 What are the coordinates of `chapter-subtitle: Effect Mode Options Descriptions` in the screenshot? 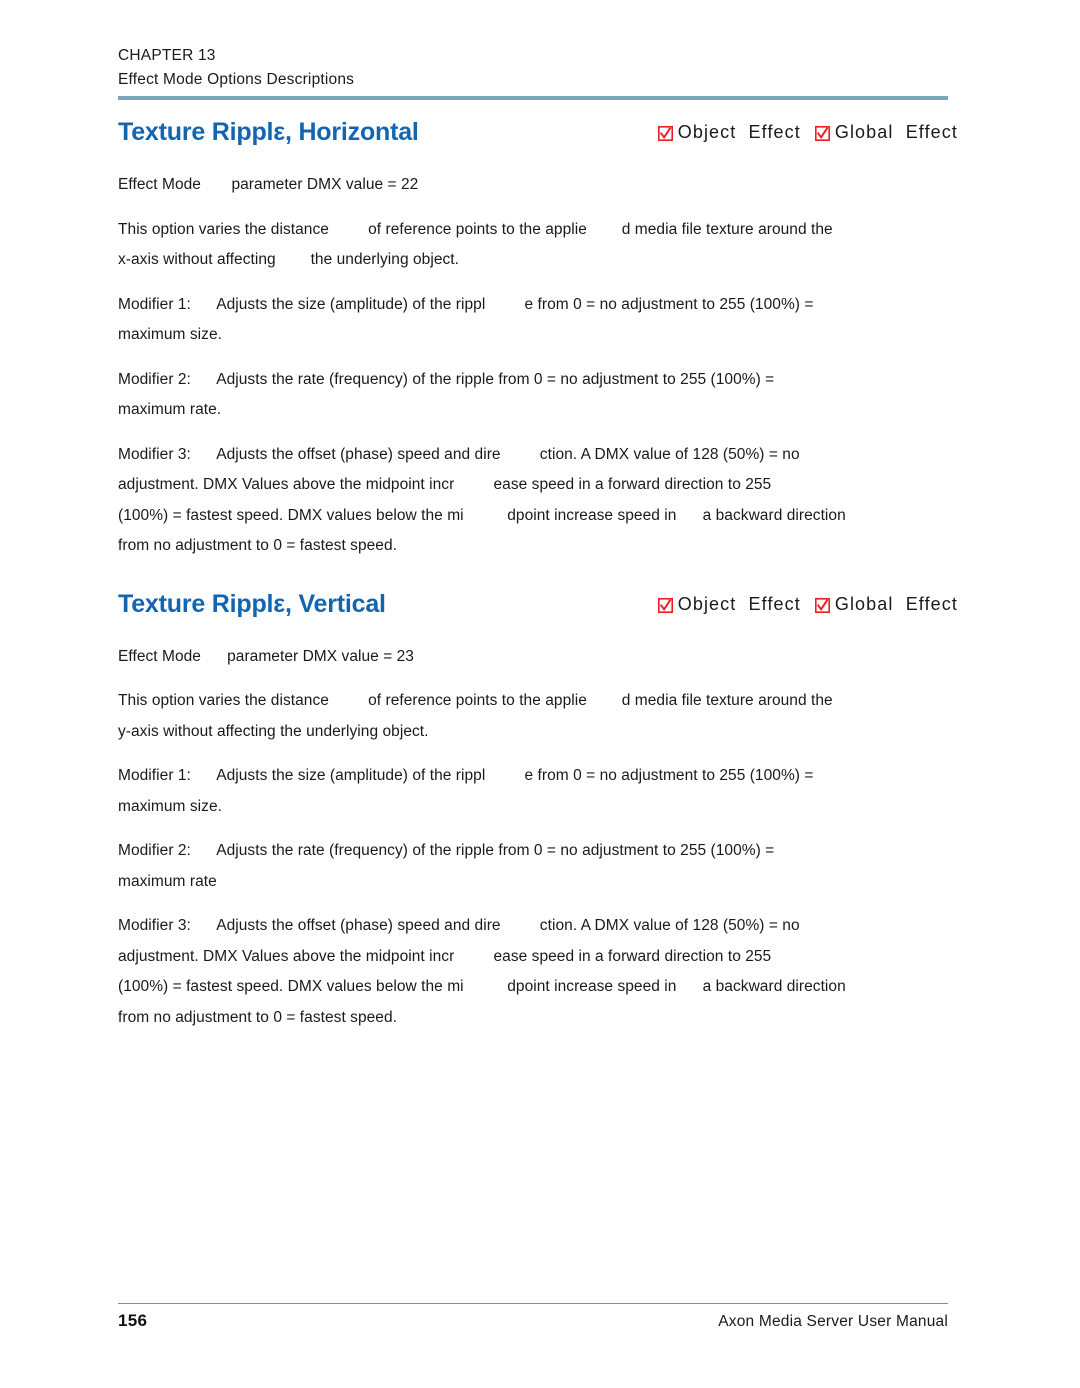 It's located at (236, 79).